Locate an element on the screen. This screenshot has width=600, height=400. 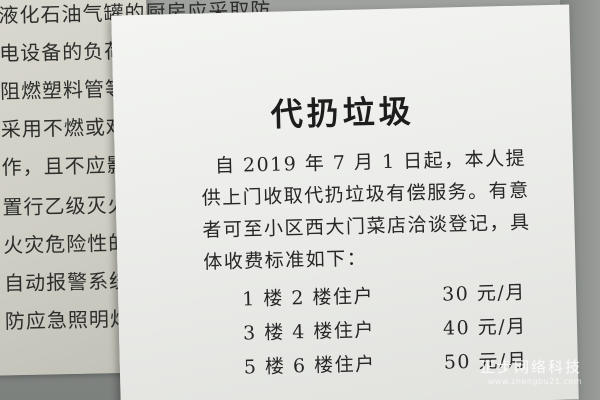
watermark: 正步网络科技 www.zhengbu21.com is located at coordinates (531, 371).